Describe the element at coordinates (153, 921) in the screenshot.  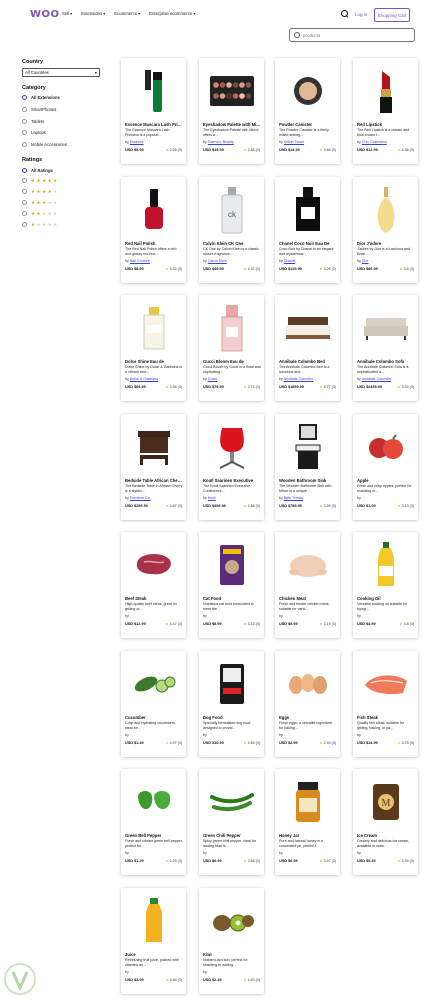
I see `juice-icon` at that location.